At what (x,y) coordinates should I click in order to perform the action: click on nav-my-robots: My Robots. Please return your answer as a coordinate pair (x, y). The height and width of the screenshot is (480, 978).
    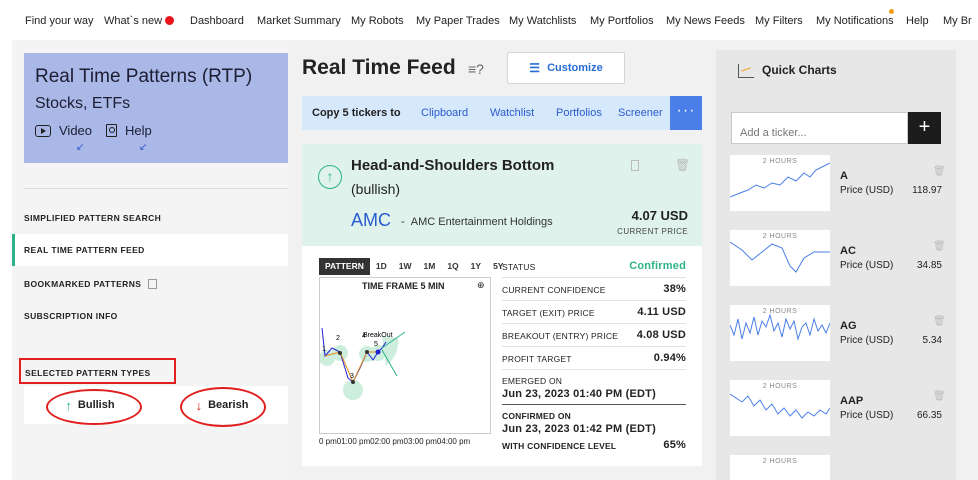
    Looking at the image, I should click on (377, 21).